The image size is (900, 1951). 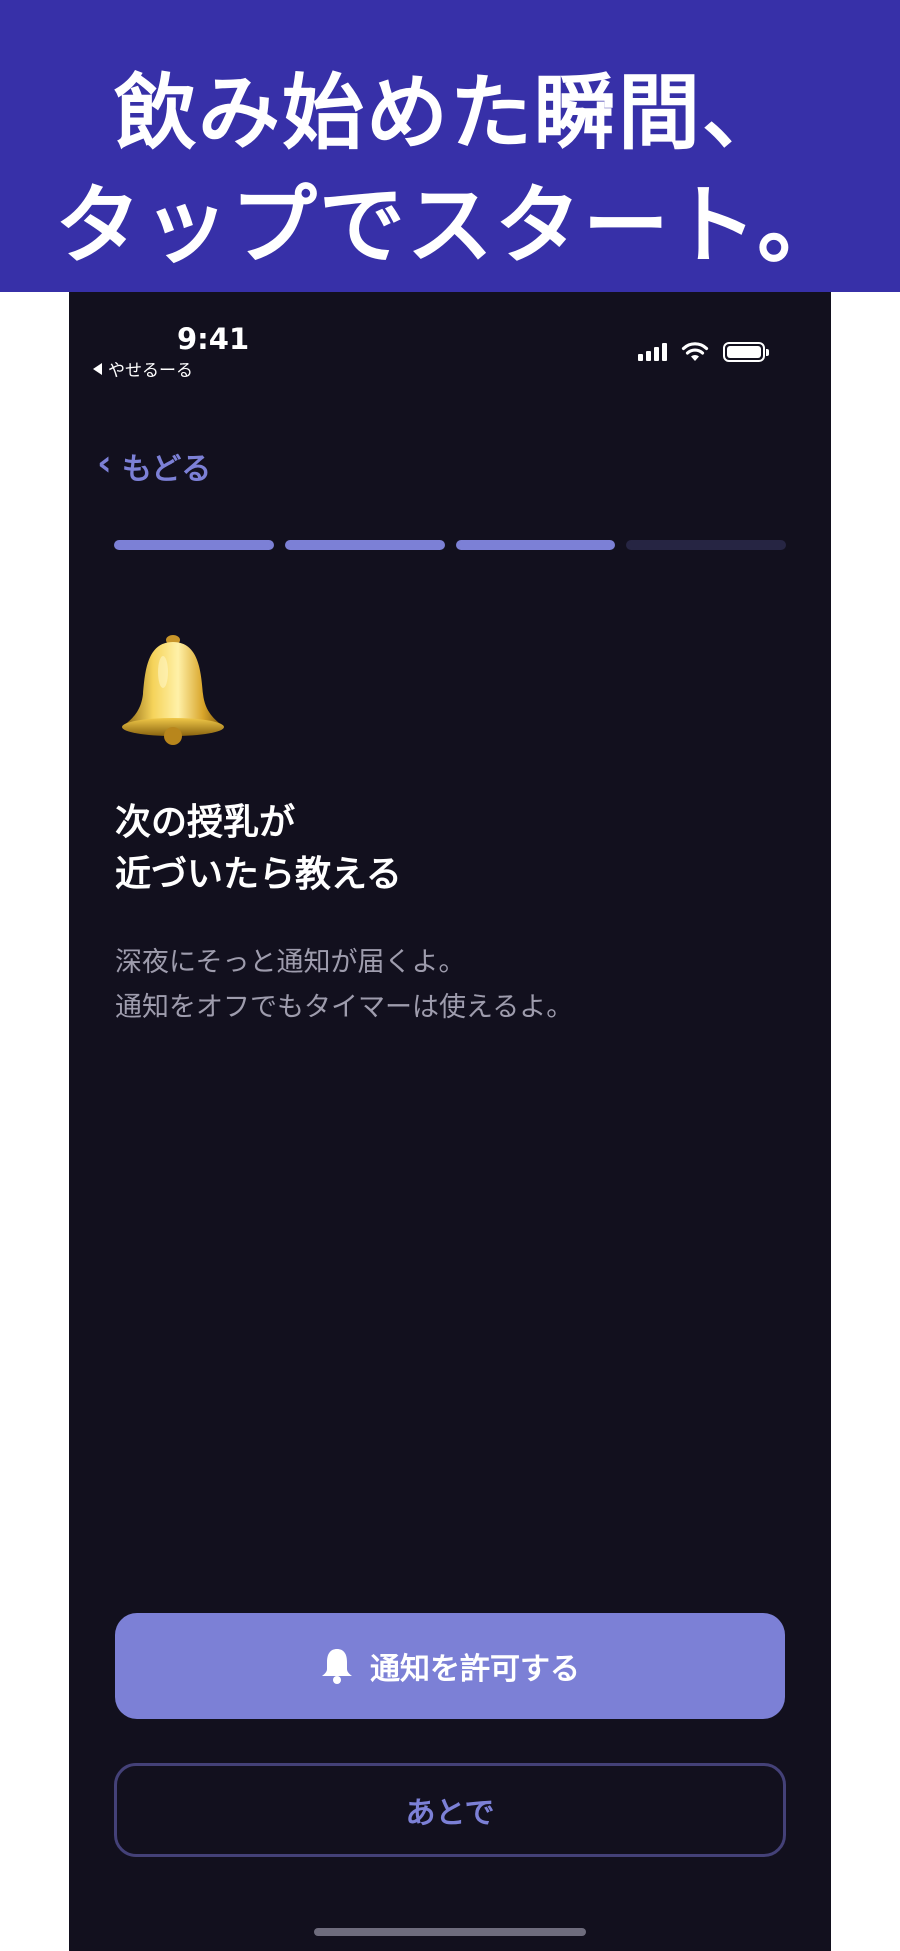 I want to click on banner-headline-line1: 飲み始めた瞬間、, so click(x=449, y=113).